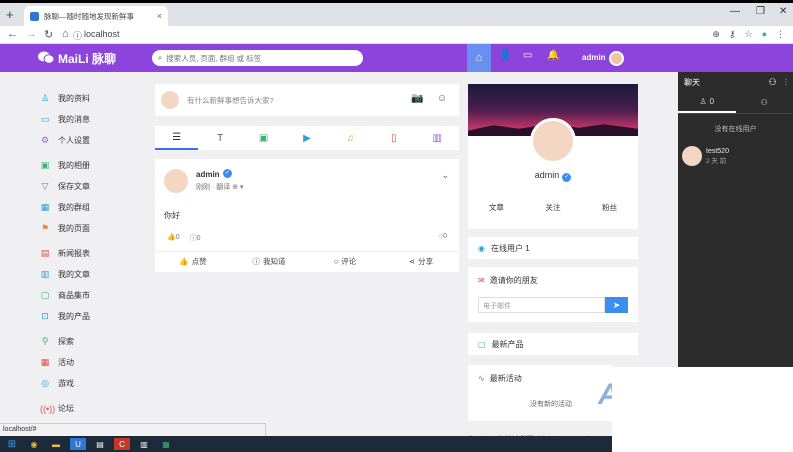 Image resolution: width=793 pixels, height=452 pixels. I want to click on star-icon: ☆, so click(748, 34).